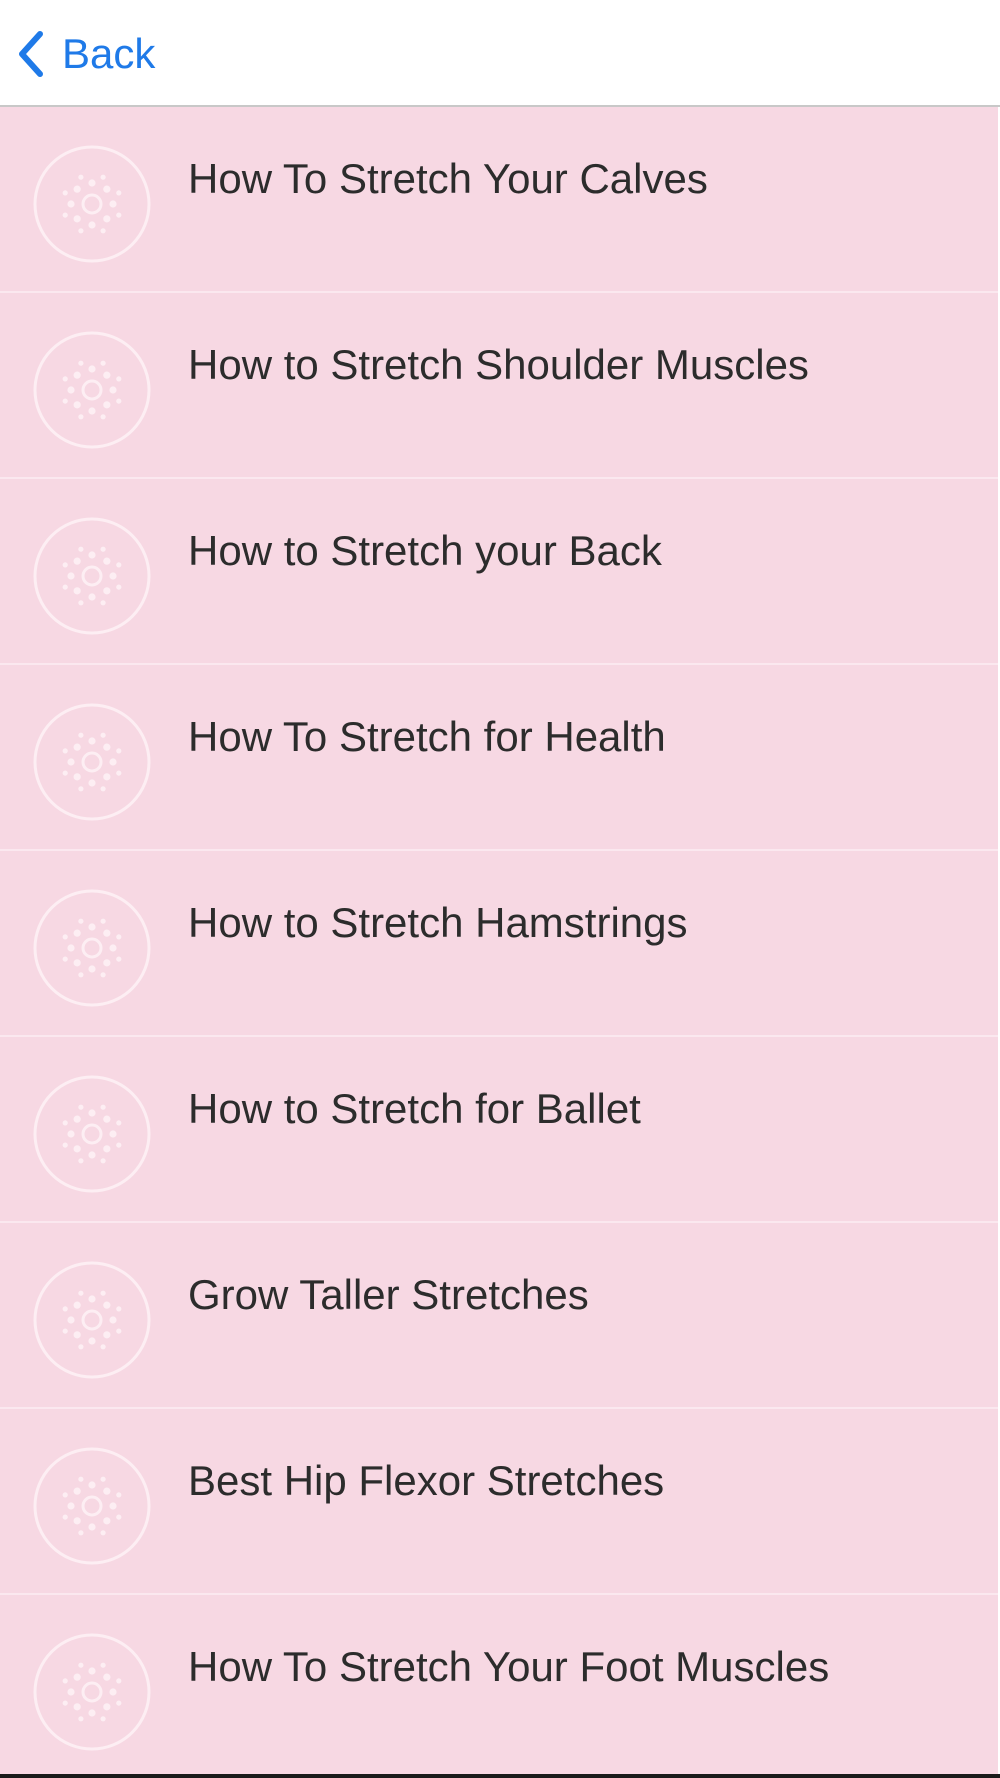  Describe the element at coordinates (427, 736) in the screenshot. I see `list-item-label: How To Stretch for Health` at that location.